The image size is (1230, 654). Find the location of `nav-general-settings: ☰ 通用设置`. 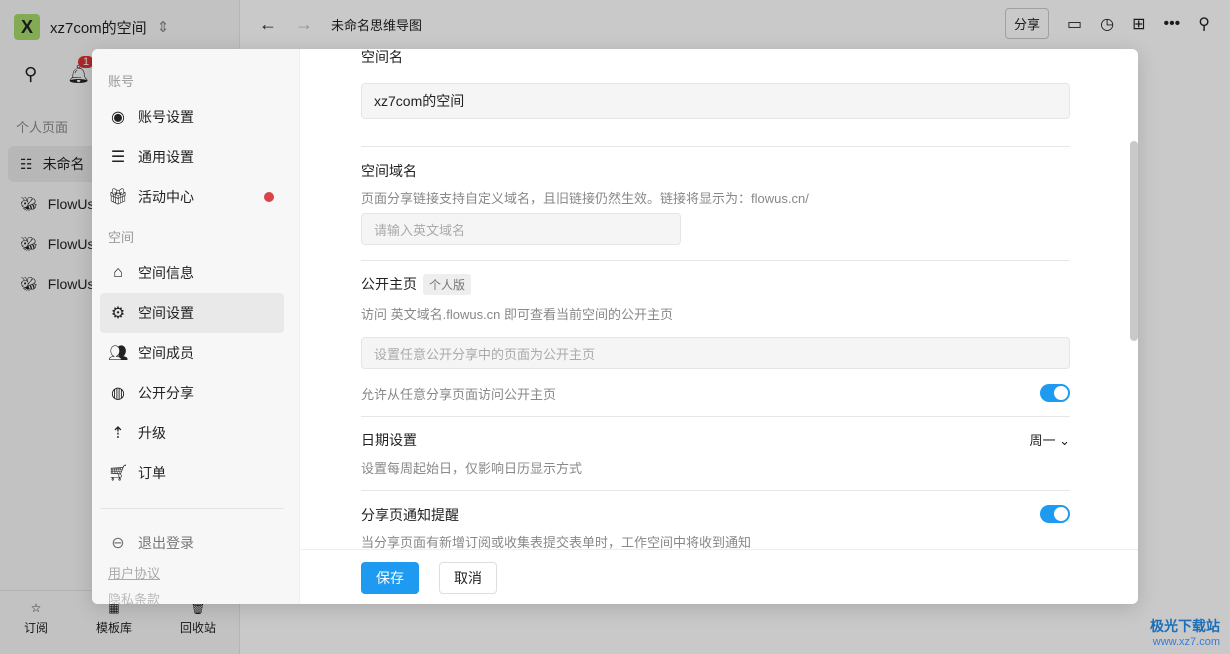

nav-general-settings: ☰ 通用设置 is located at coordinates (192, 157).